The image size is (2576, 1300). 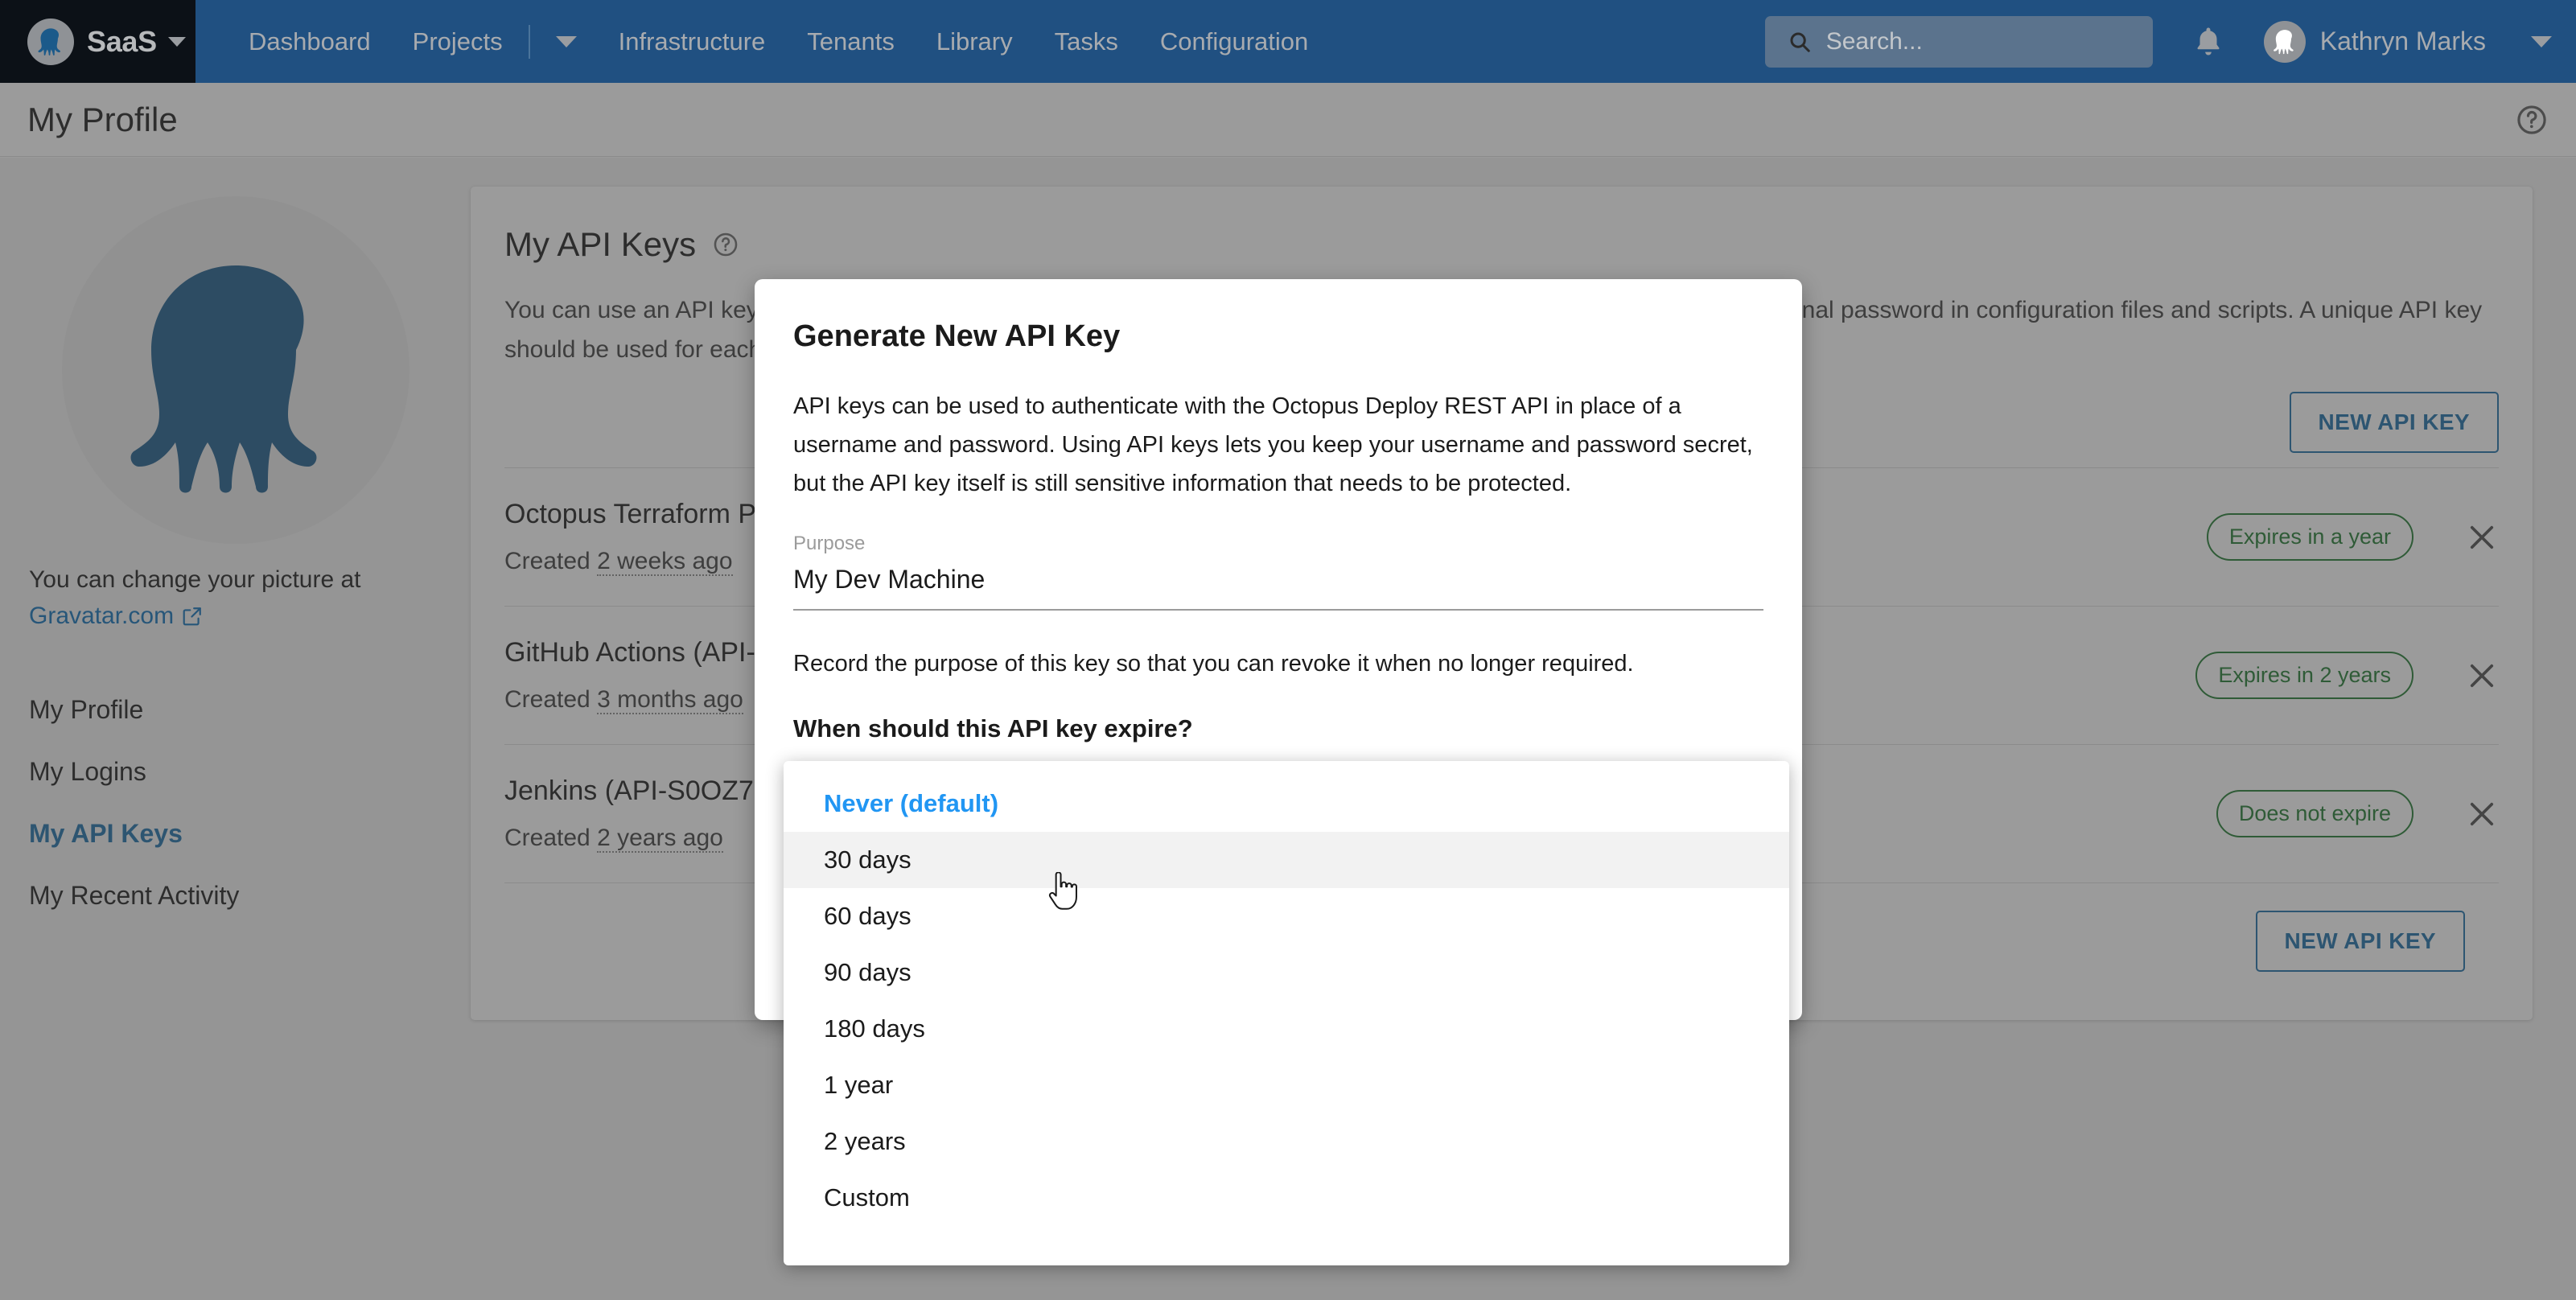 I want to click on bell-icon, so click(x=2208, y=42).